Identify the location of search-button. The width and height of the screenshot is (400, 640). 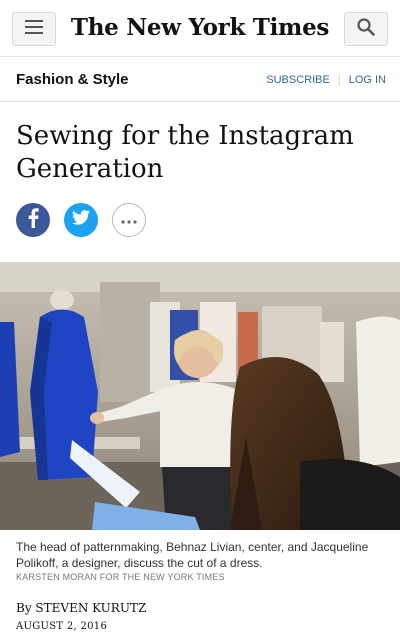
(366, 29).